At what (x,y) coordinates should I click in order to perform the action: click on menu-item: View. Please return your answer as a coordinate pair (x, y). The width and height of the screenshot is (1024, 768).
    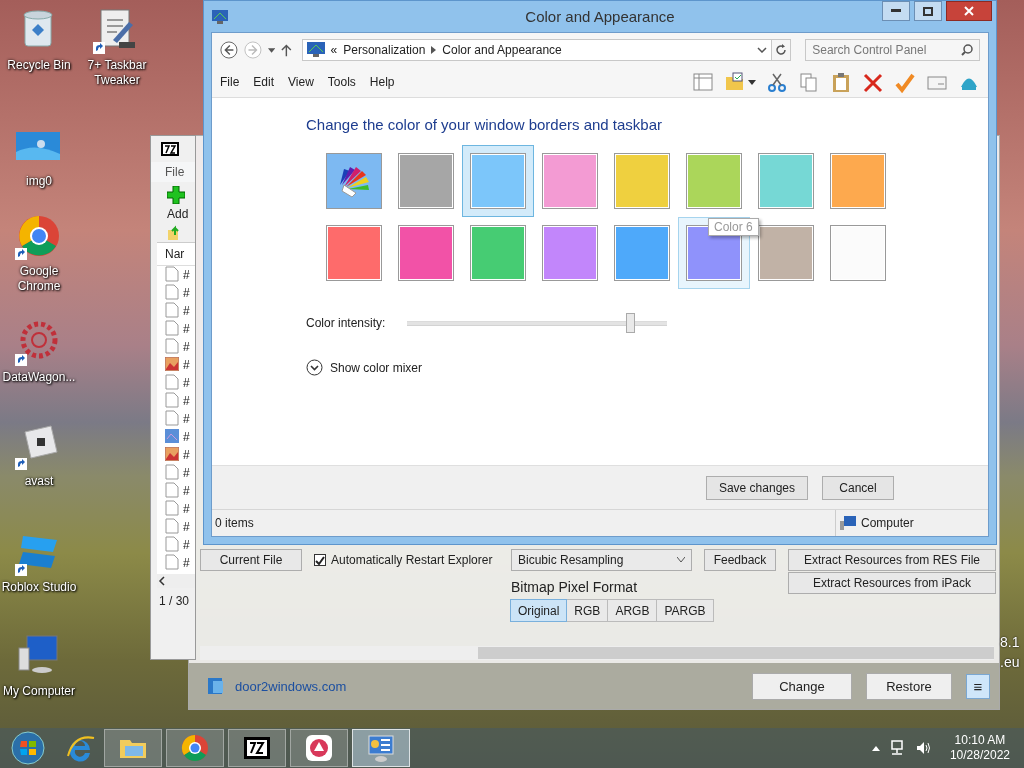
    Looking at the image, I should click on (301, 82).